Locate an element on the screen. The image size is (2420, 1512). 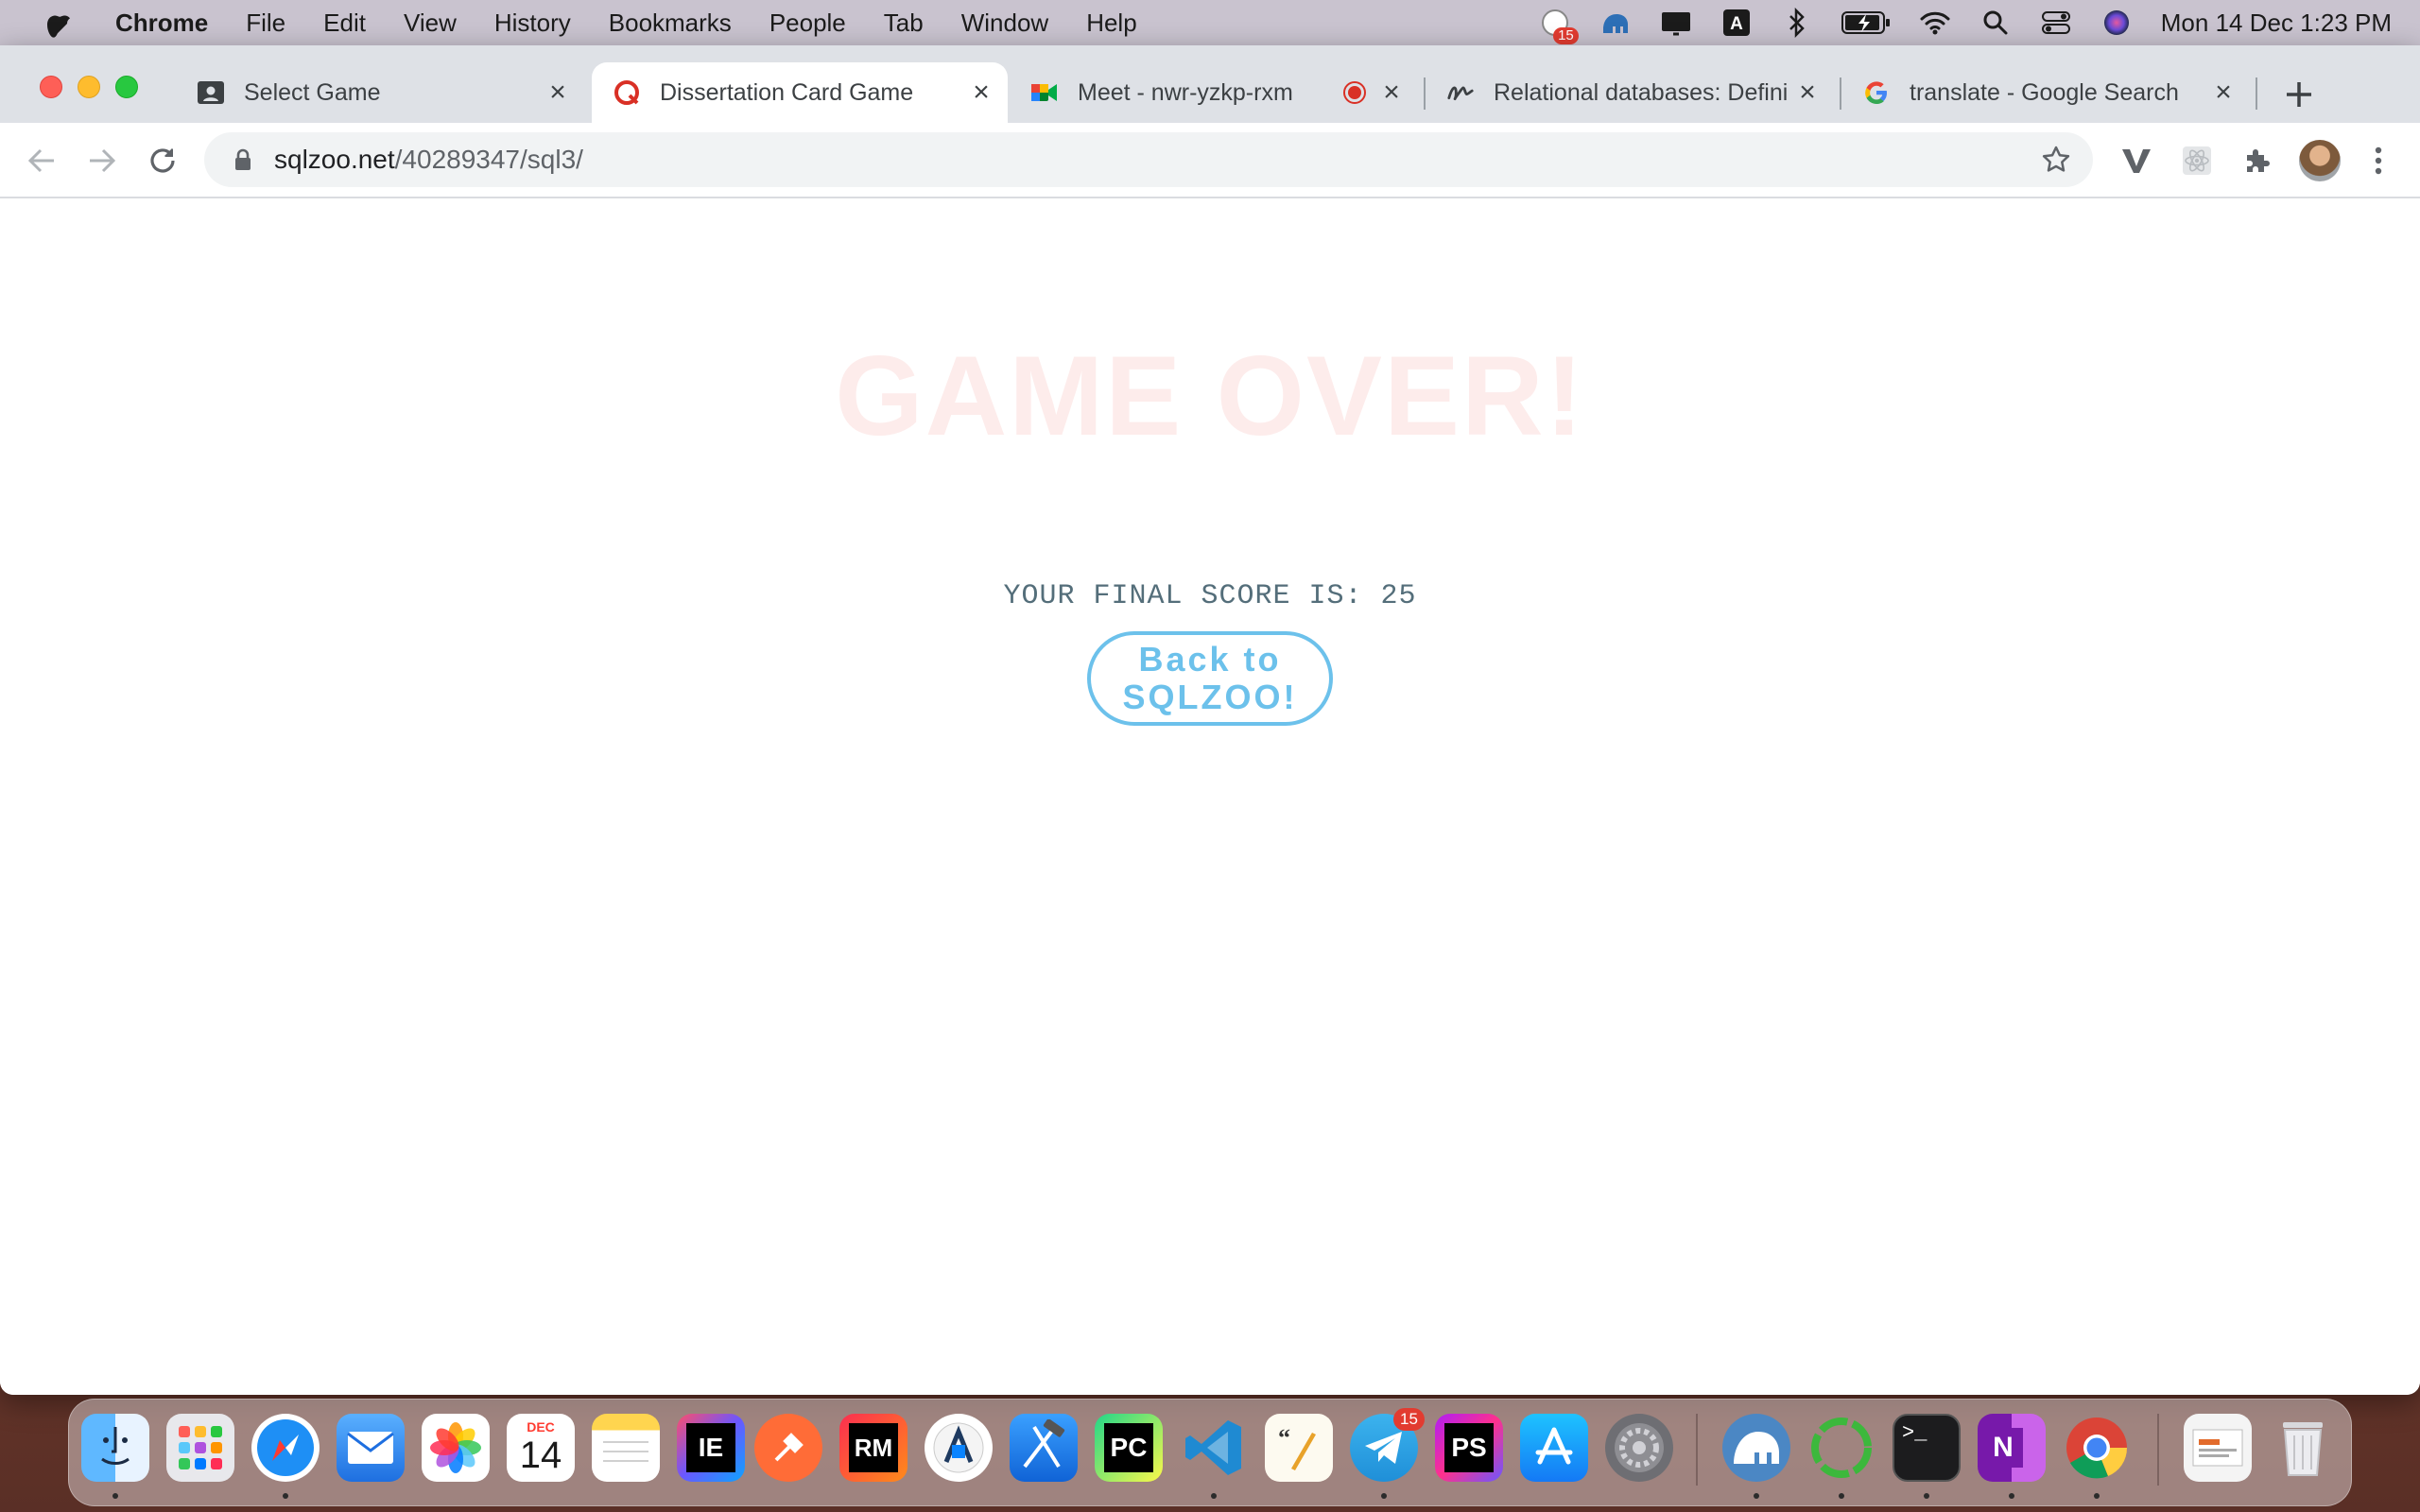
instruments-icon is located at coordinates (959, 1448).